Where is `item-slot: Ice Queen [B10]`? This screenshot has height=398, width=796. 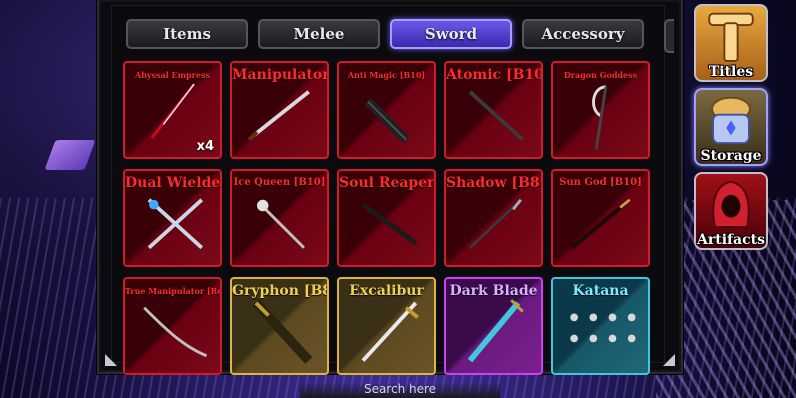 item-slot: Ice Queen [B10] is located at coordinates (279, 218).